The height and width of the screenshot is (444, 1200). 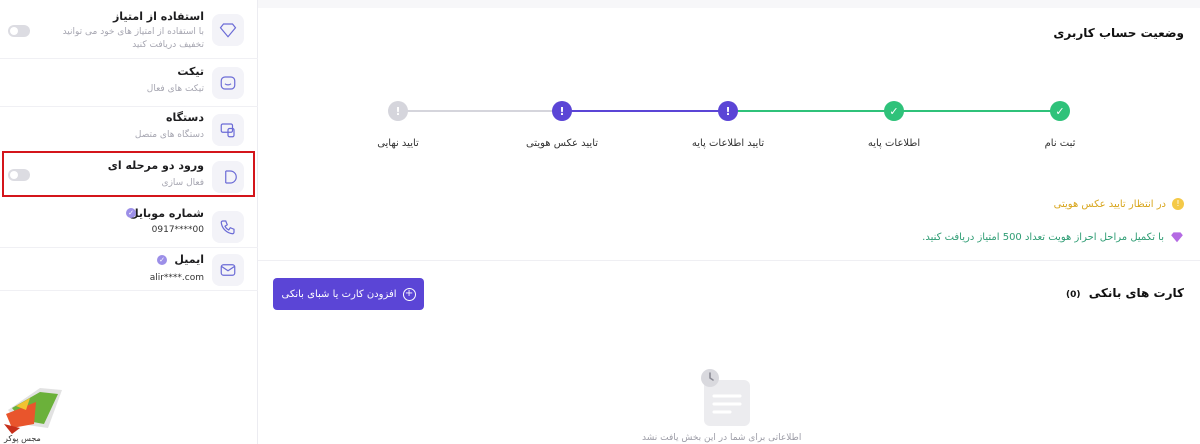 I want to click on devices-icon, so click(x=228, y=130).